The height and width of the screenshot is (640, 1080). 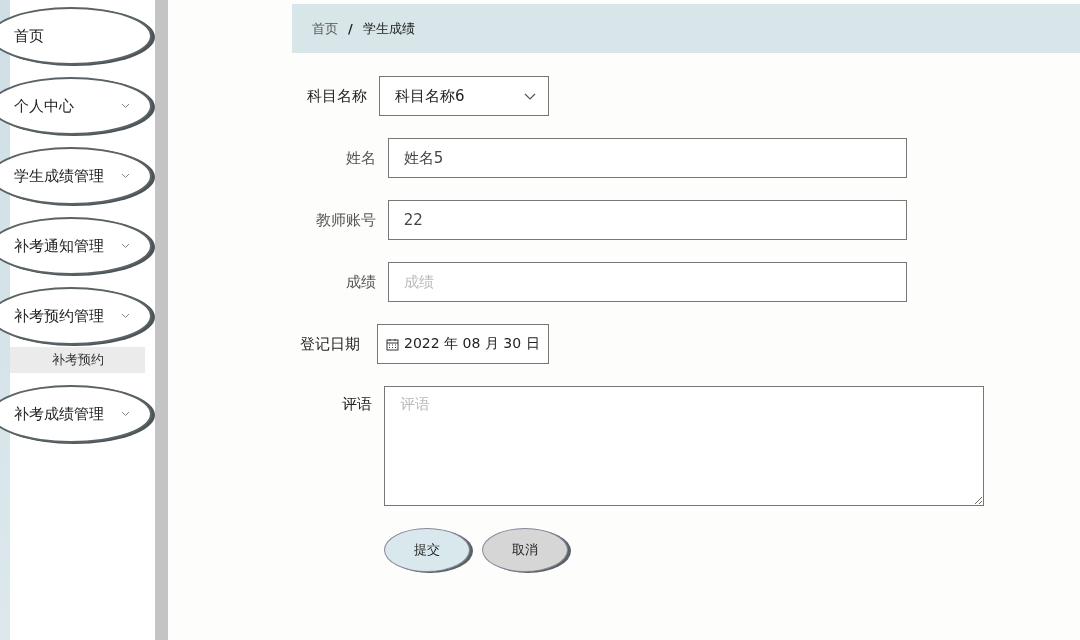 What do you see at coordinates (360, 158) in the screenshot?
I see `field-label: 姓名` at bounding box center [360, 158].